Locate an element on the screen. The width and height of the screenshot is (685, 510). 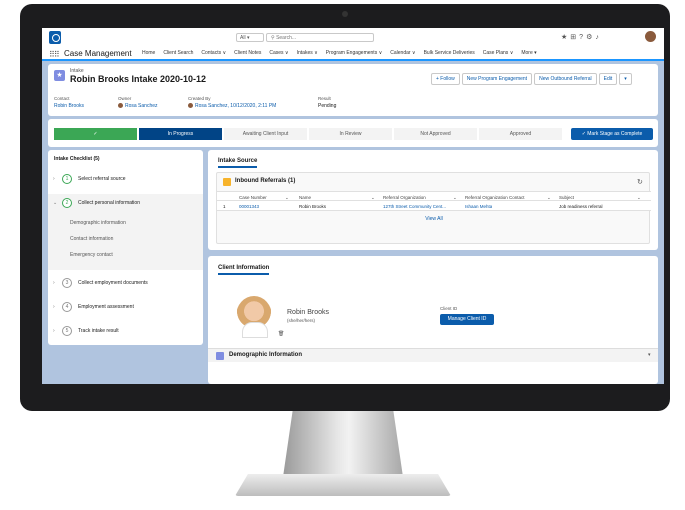
path-stage: In Progress is located at coordinates (180, 134).